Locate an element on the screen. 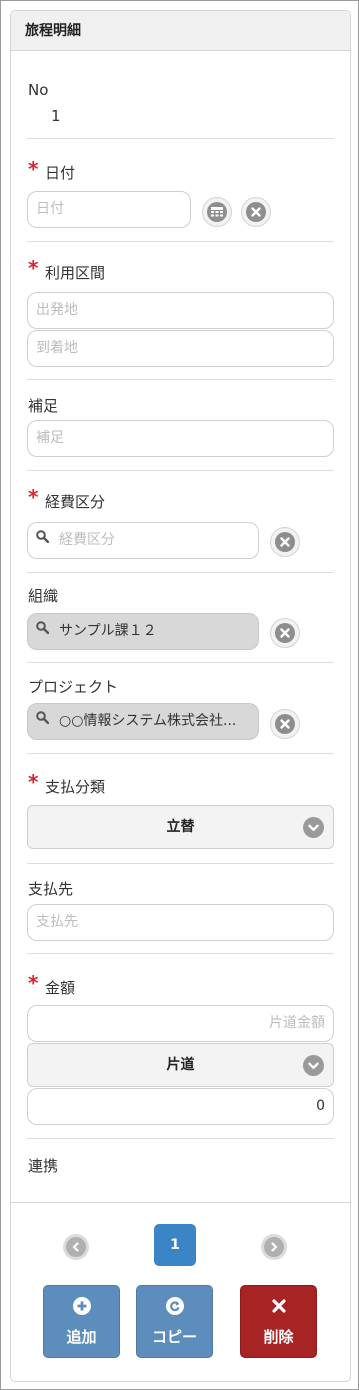  total-amount-input: 0 is located at coordinates (180, 1106).